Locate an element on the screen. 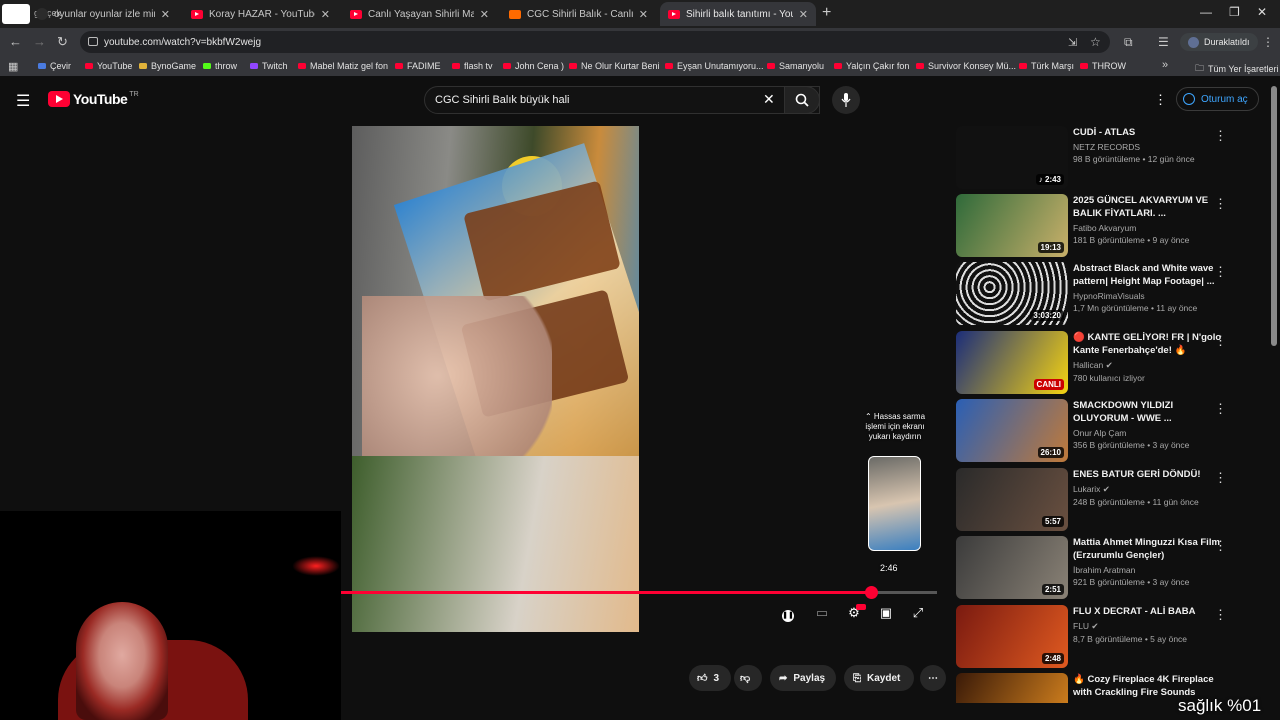 The height and width of the screenshot is (720, 1280). fullscreen-icon: ⤢ is located at coordinates (918, 613).